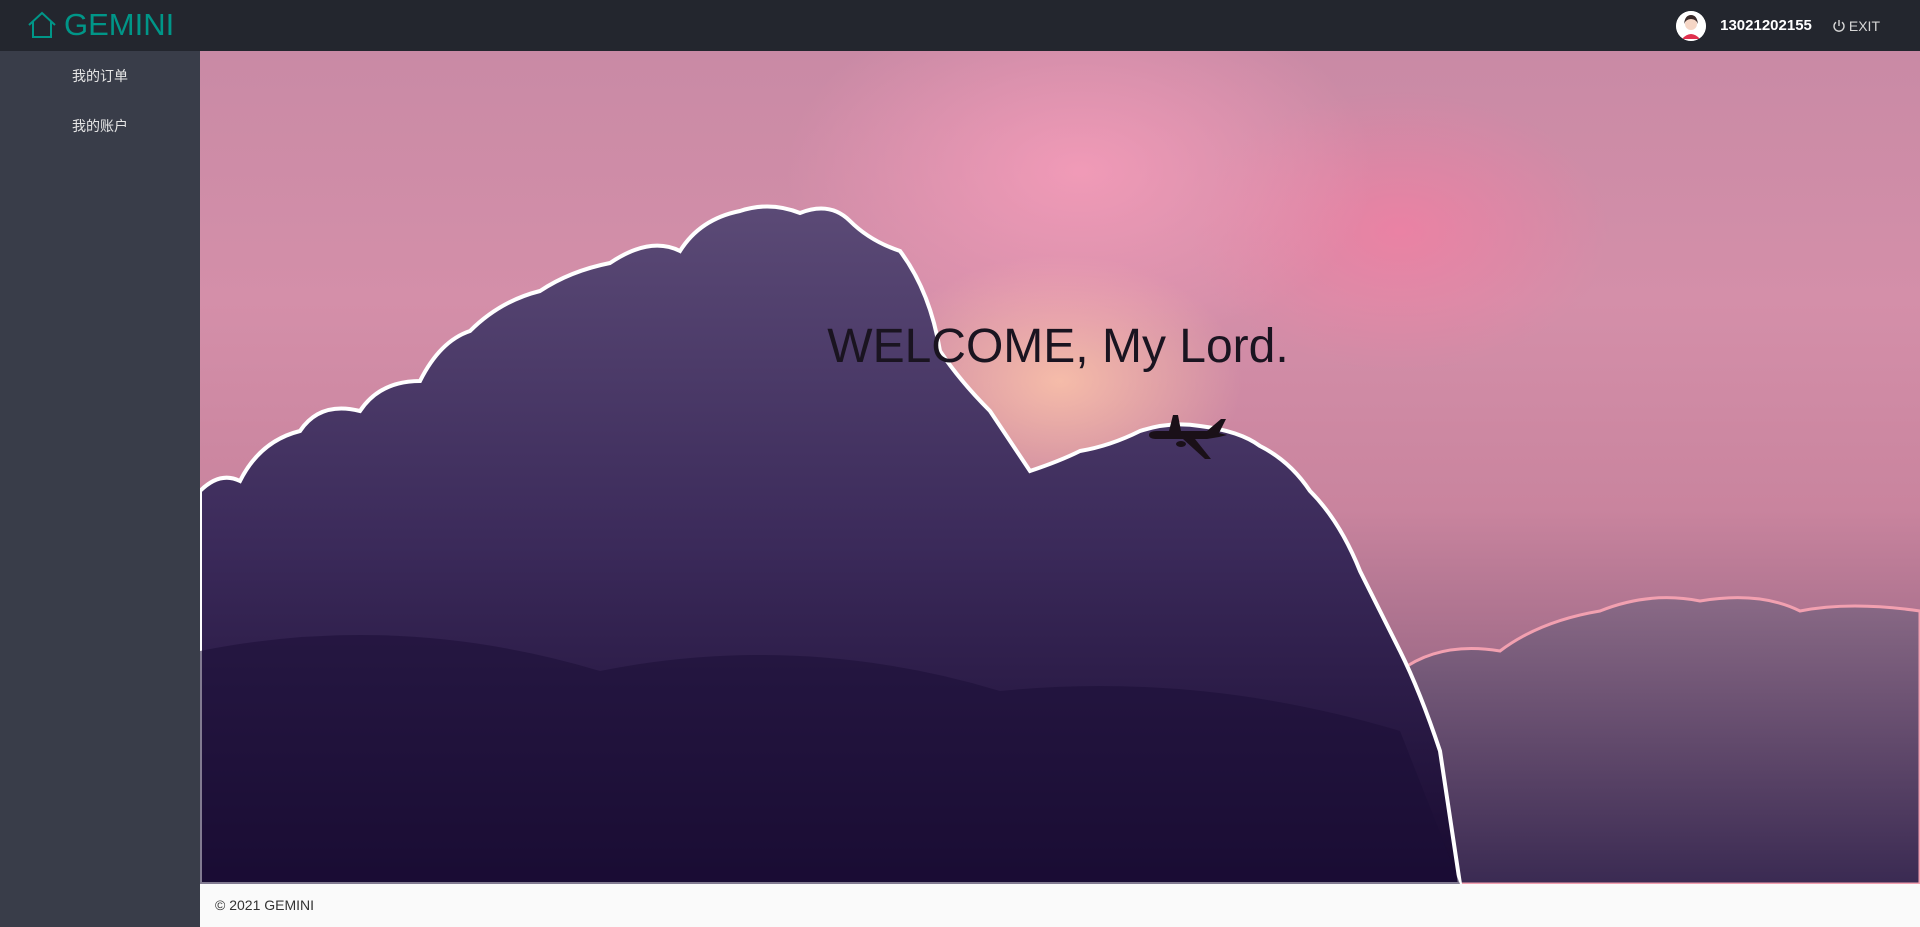  Describe the element at coordinates (1060, 905) in the screenshot. I see `footer: © 2021 GEMINI` at that location.